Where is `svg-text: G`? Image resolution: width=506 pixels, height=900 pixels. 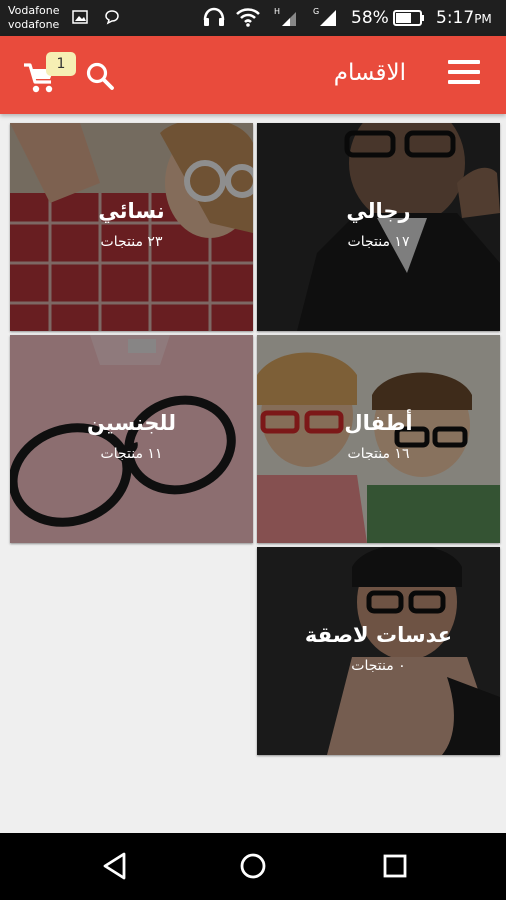 svg-text: G is located at coordinates (316, 11).